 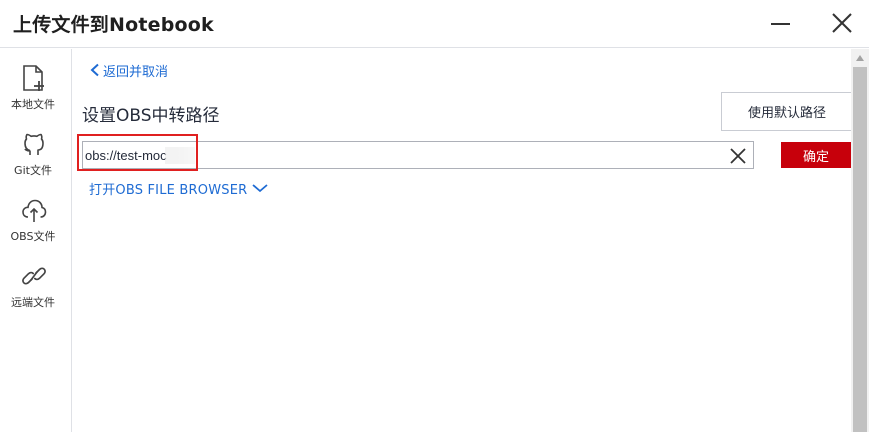 I want to click on dialog-title: 上传文件到Notebook, so click(x=113, y=25).